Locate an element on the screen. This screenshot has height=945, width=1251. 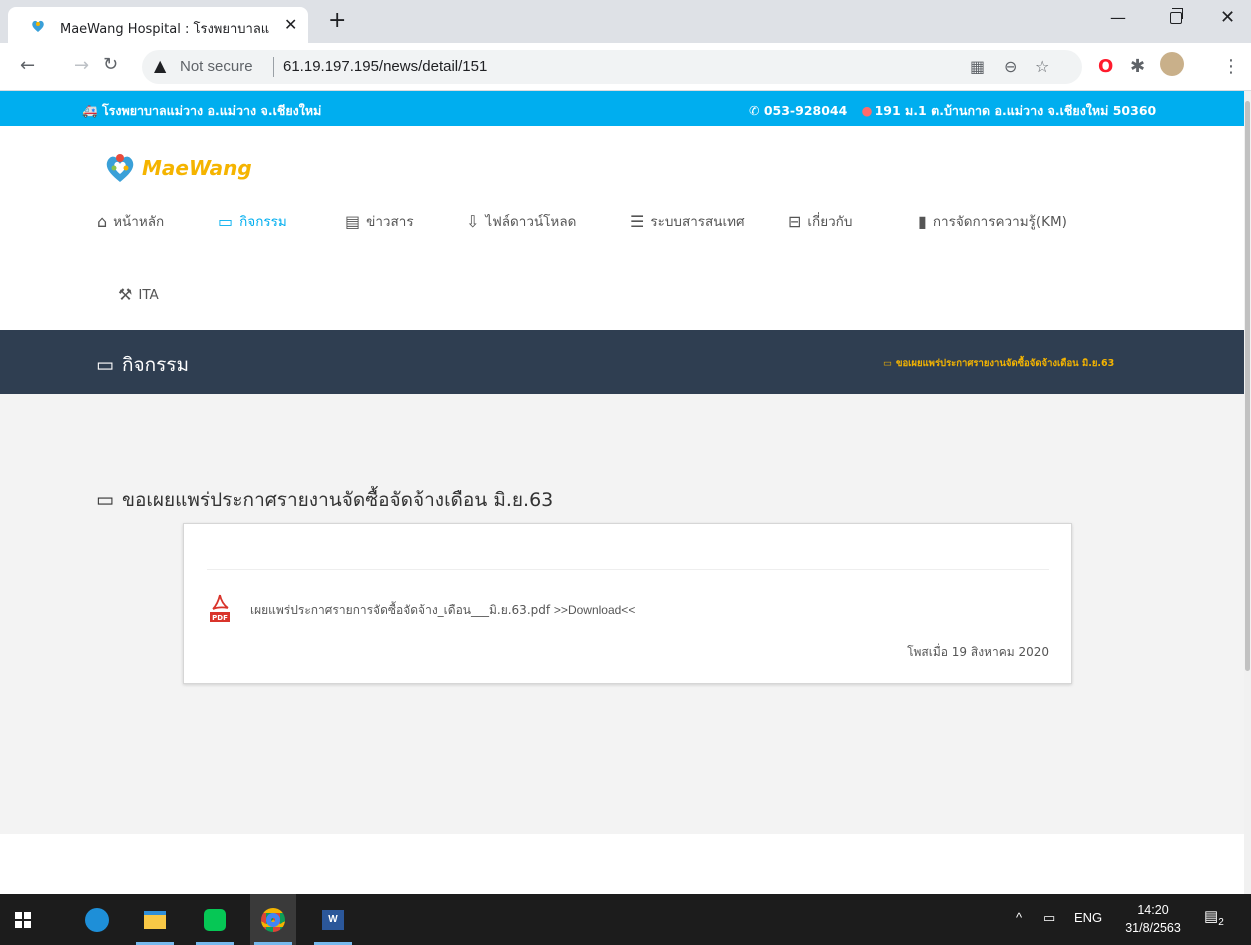
windows-logo-icon is located at coordinates (23, 919).